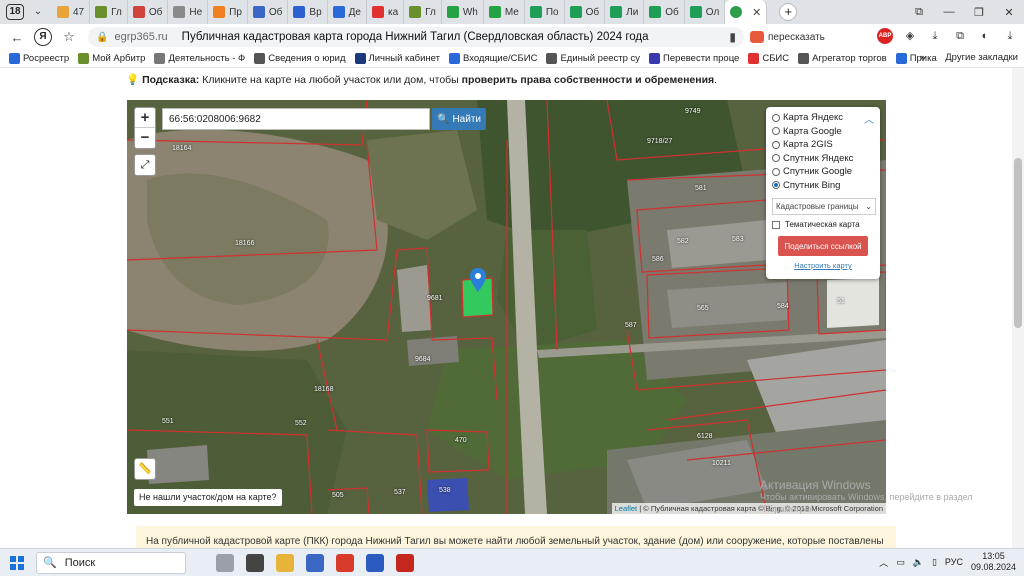 This screenshot has width=1024, height=576. I want to click on collections-icon: ⧉, so click(960, 36).